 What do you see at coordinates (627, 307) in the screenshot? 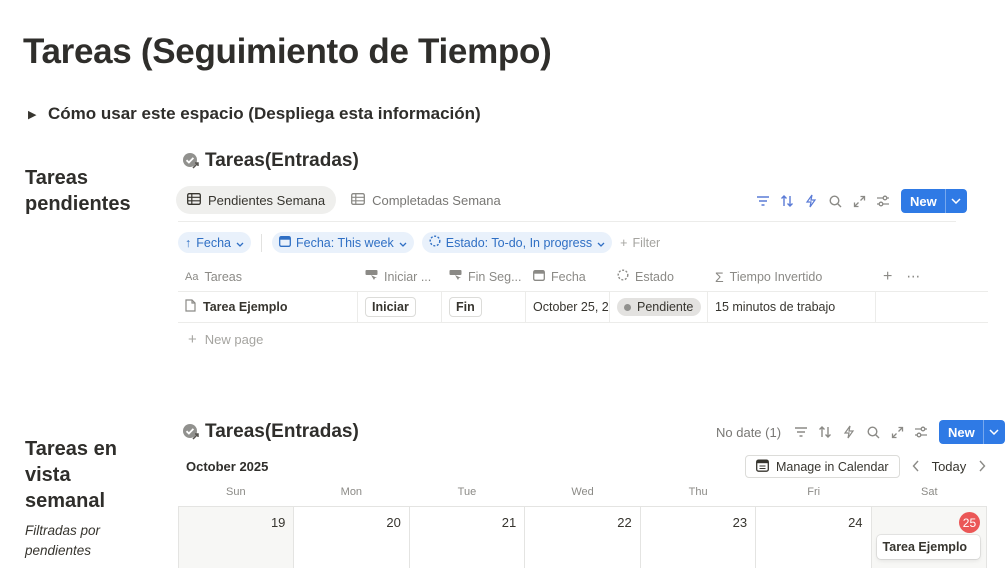
I see `status-dot-icon` at bounding box center [627, 307].